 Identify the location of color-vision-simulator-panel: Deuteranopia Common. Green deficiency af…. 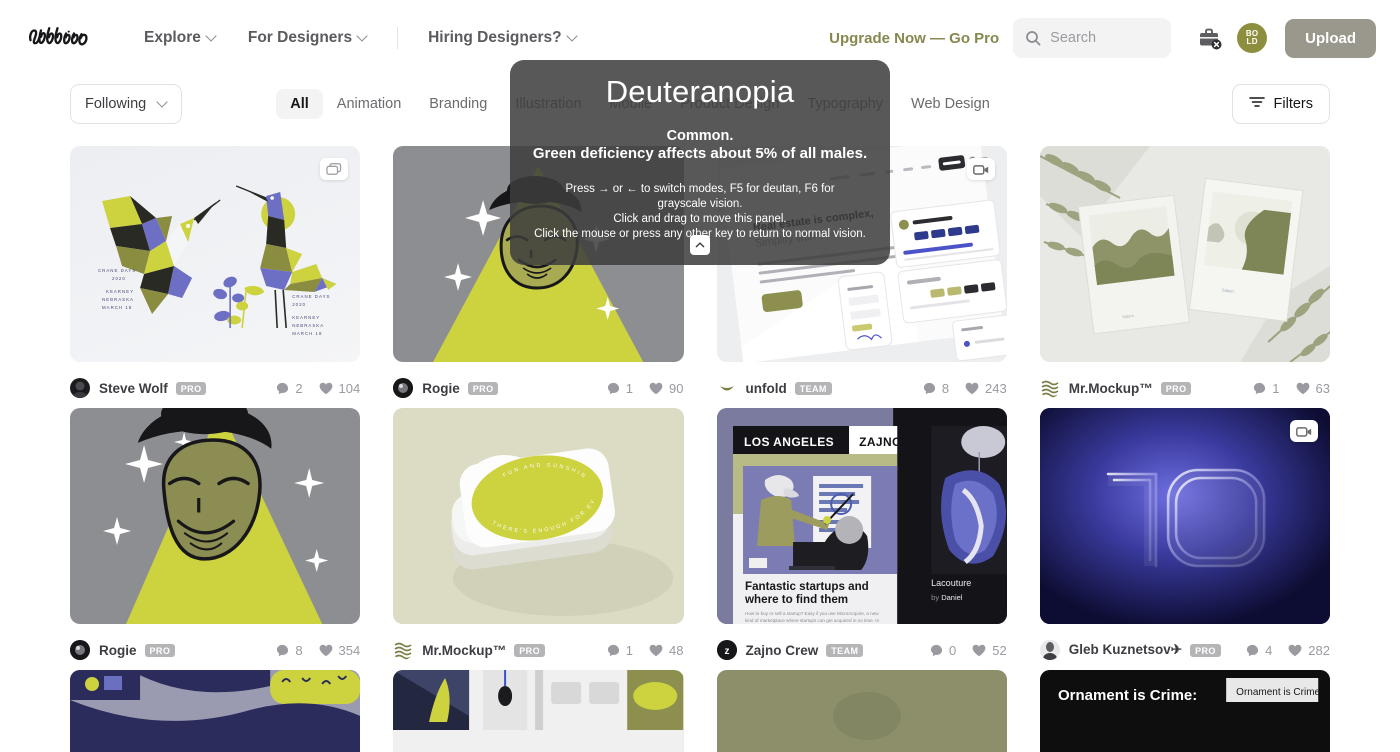
(700, 162).